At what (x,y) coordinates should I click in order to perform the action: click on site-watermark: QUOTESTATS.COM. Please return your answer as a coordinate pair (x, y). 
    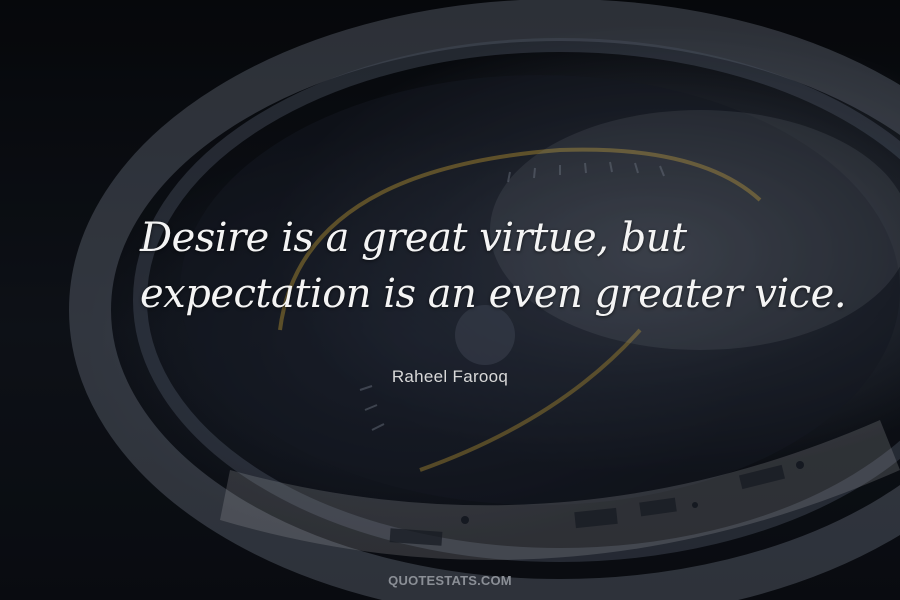
    Looking at the image, I should click on (450, 580).